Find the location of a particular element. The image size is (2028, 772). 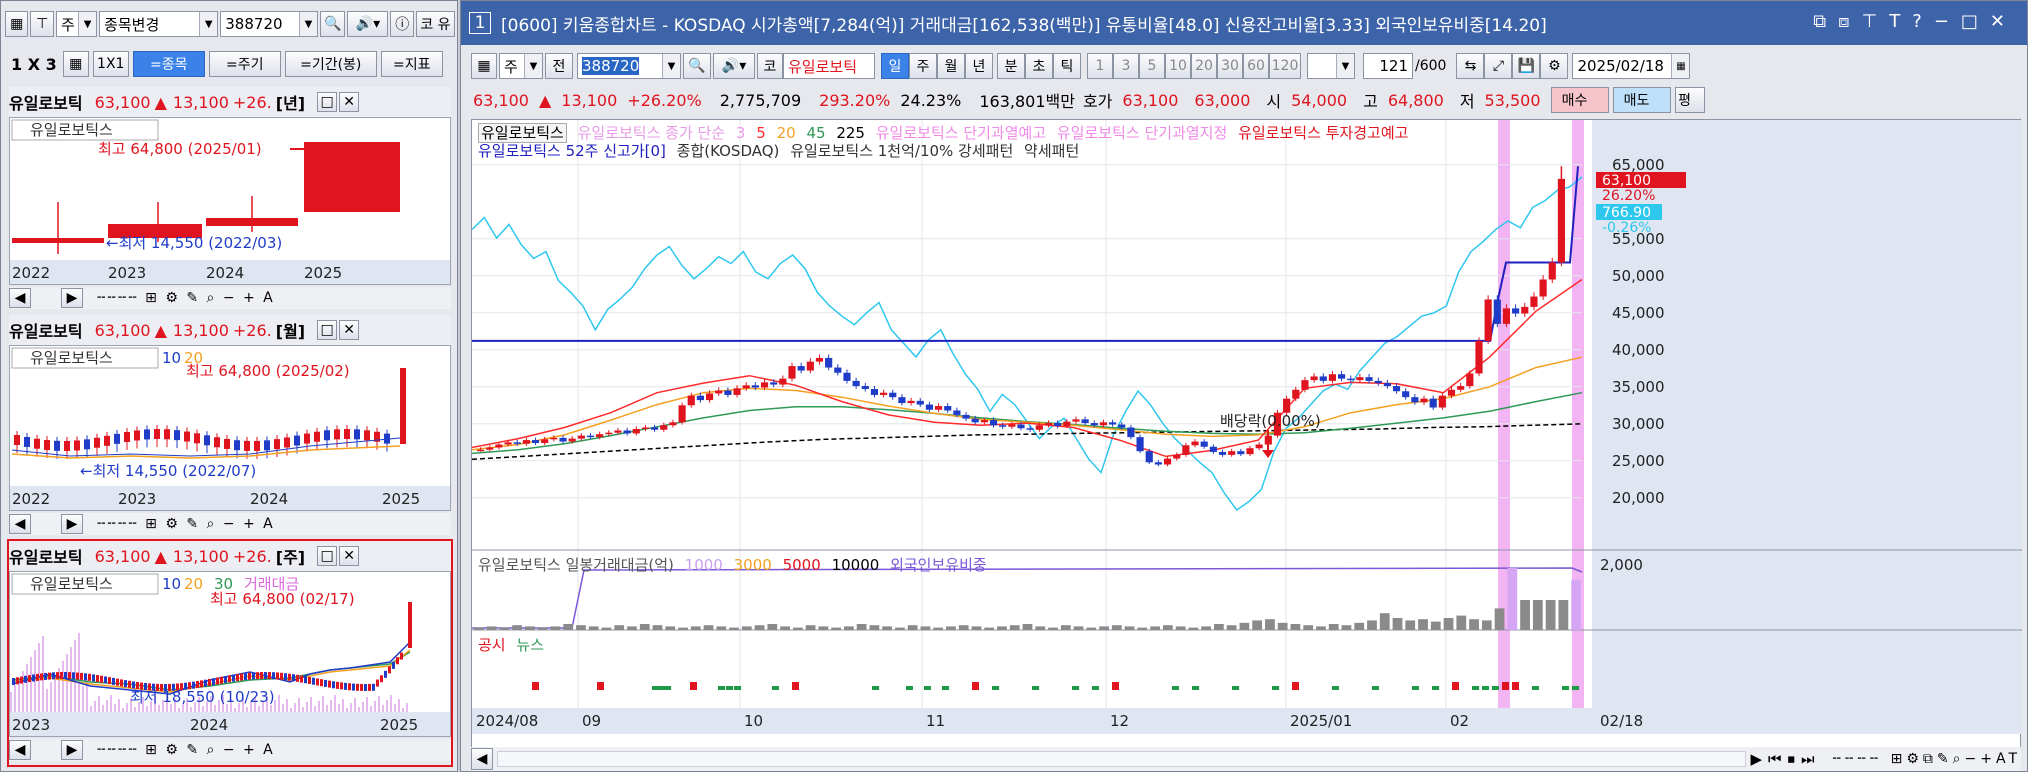

interval-5: 5 is located at coordinates (1152, 66).